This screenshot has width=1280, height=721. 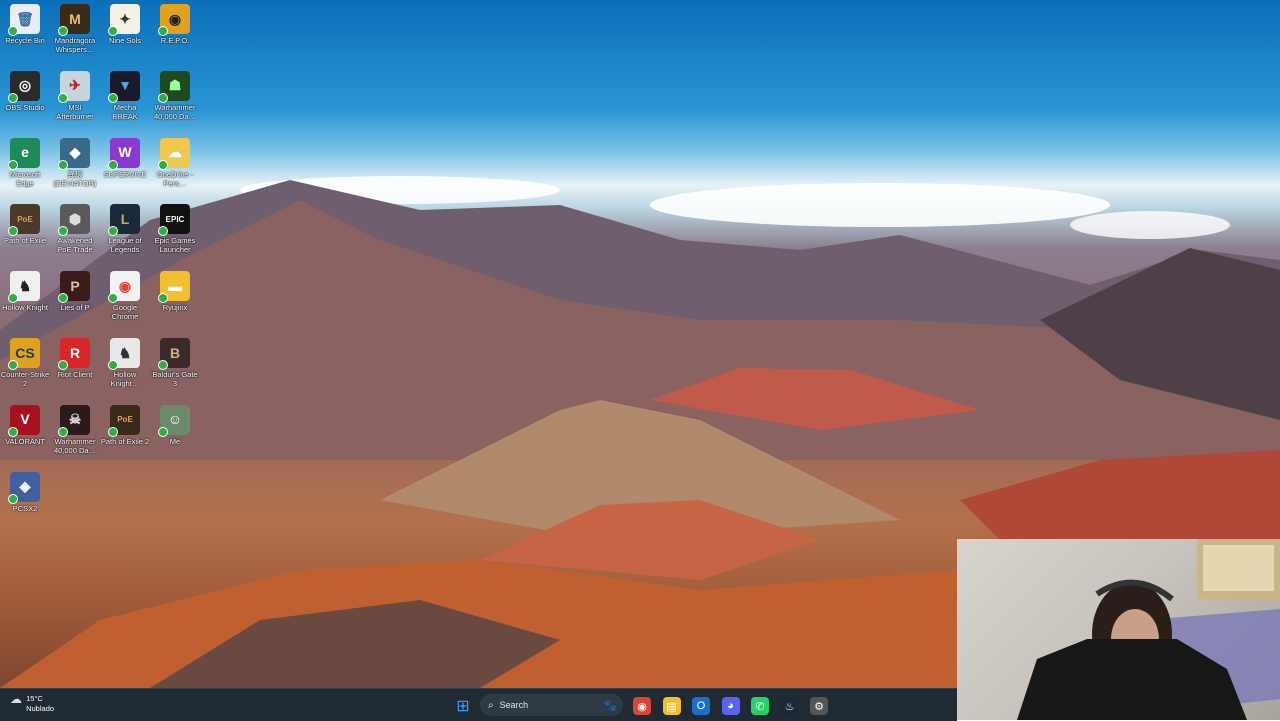 I want to click on app-icon: R, so click(x=74, y=354).